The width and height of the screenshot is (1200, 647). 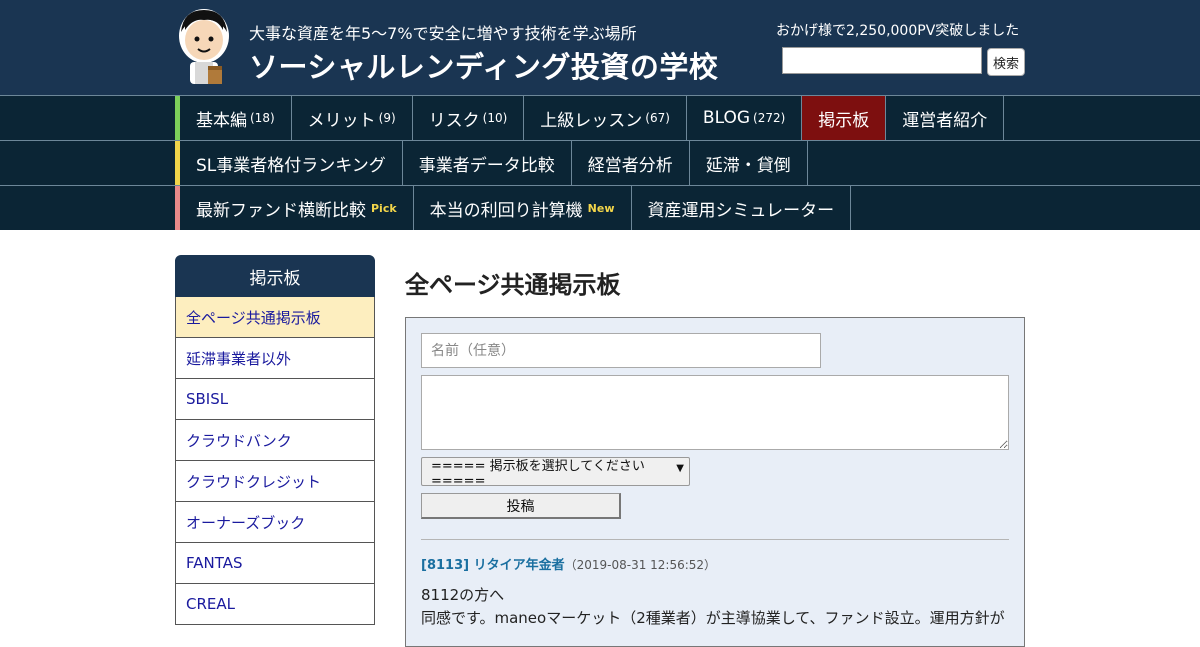 I want to click on site-tagline: 大事な資産を年5～7%で安全に増やす技術を学ぶ場所, so click(x=443, y=33).